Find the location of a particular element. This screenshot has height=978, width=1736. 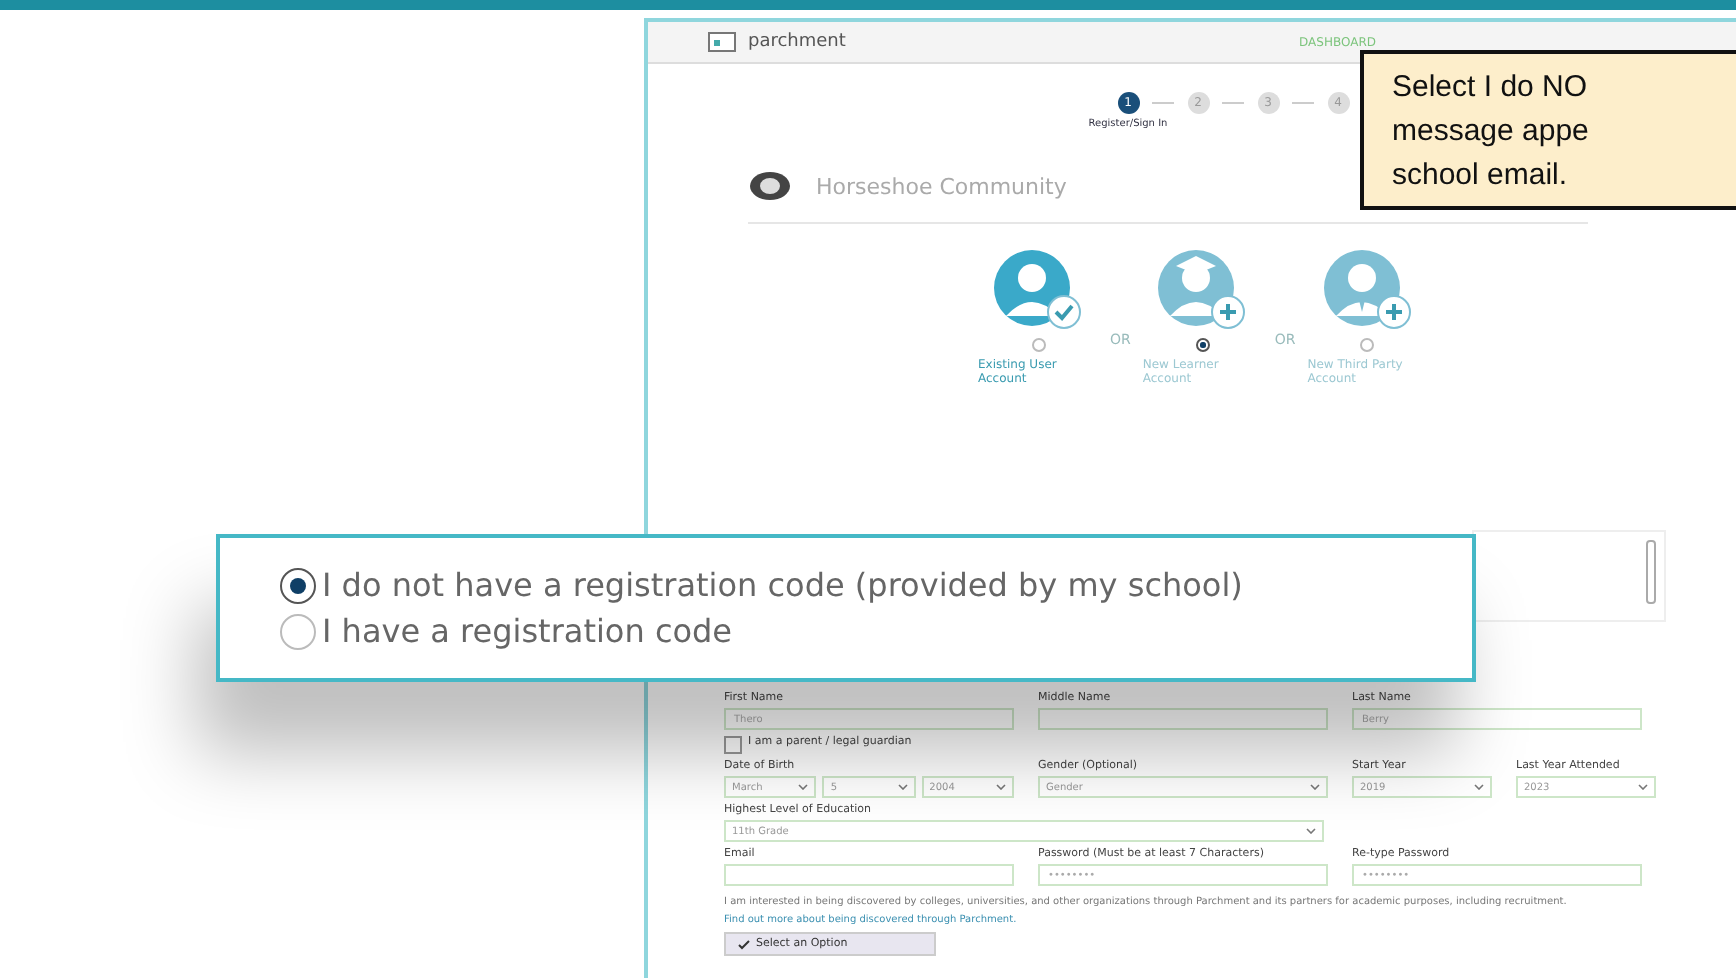

school-name: Horseshoe Community is located at coordinates (941, 186).